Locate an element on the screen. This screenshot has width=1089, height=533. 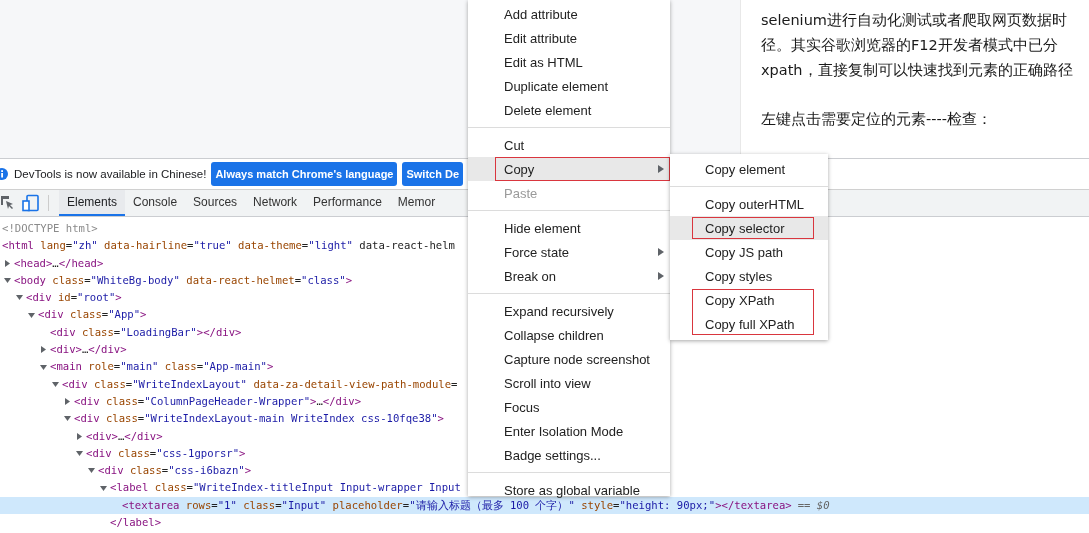
article-text-line: selenium进行自动化测试或者爬取网页数据时 is located at coordinates (914, 20).